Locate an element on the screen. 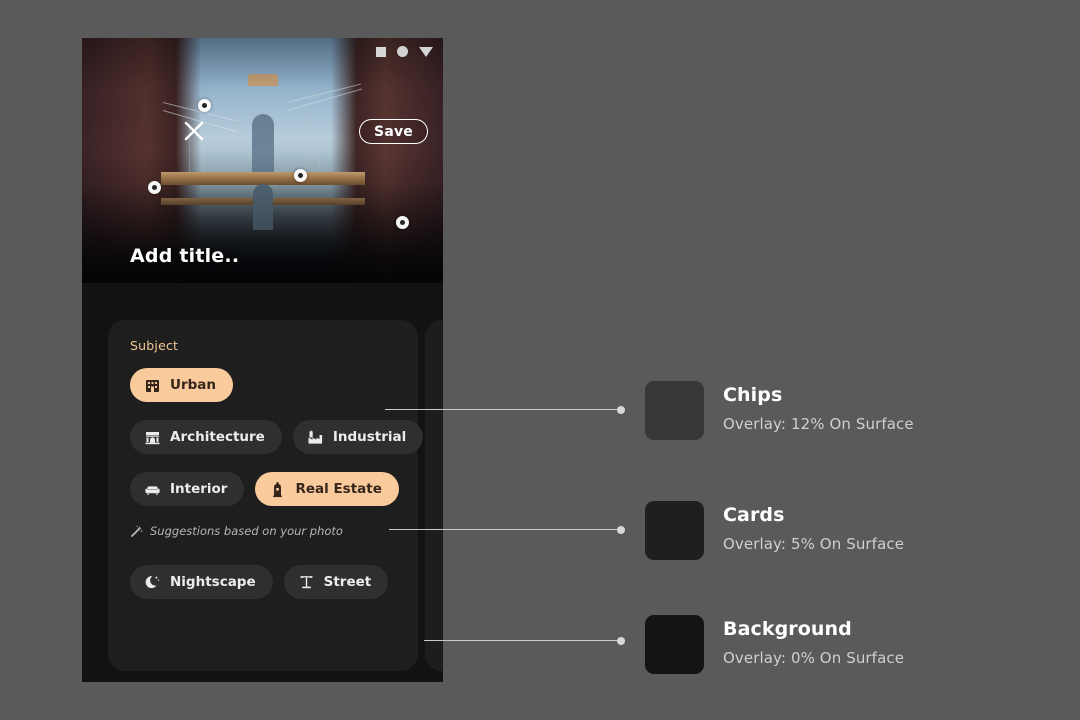 This screenshot has height=720, width=1080. chip-label: Nightscape is located at coordinates (213, 582).